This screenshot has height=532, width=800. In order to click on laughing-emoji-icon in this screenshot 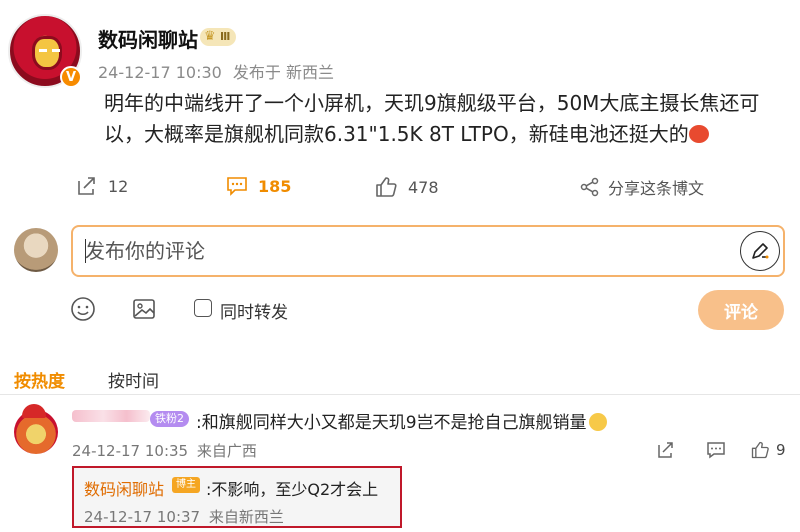, I will do `click(698, 134)`.